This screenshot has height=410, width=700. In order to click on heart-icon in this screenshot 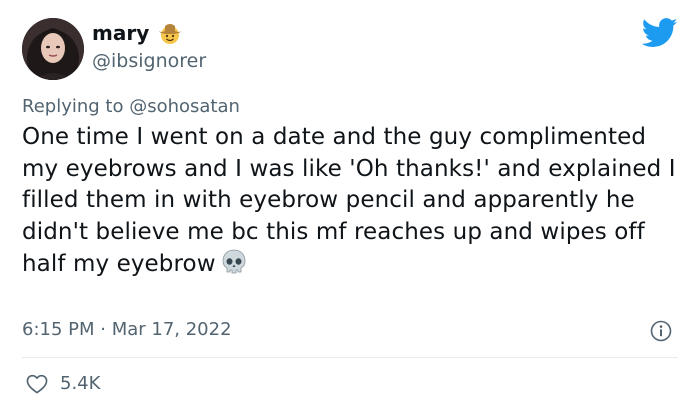, I will do `click(37, 384)`.